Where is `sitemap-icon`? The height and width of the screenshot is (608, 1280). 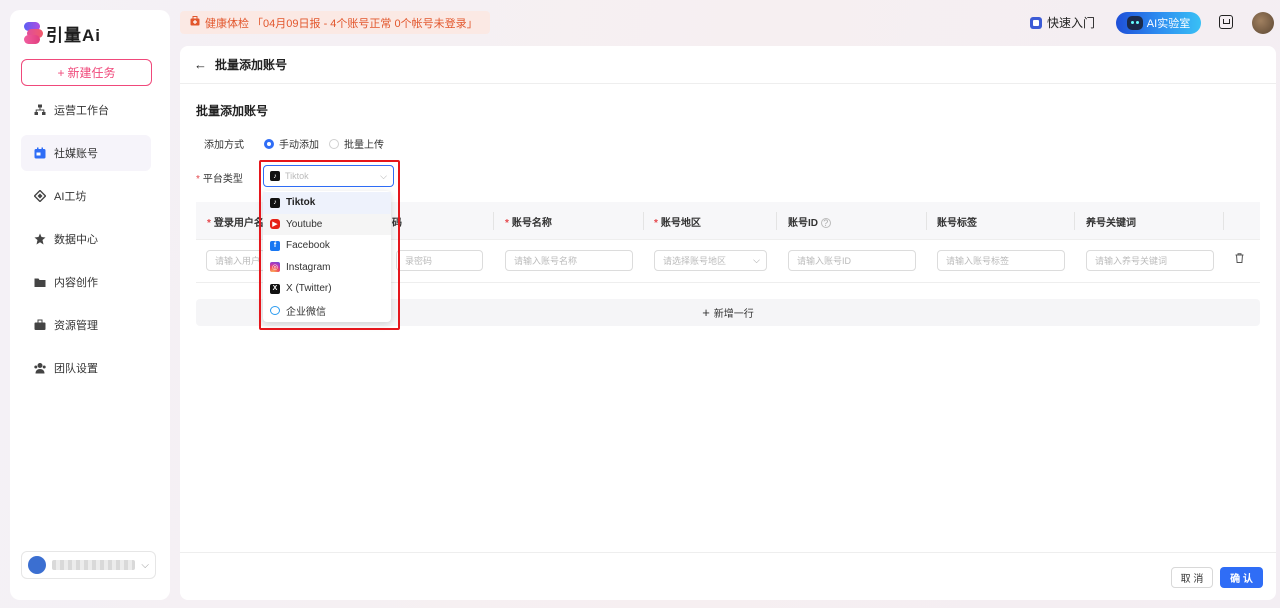 sitemap-icon is located at coordinates (40, 110).